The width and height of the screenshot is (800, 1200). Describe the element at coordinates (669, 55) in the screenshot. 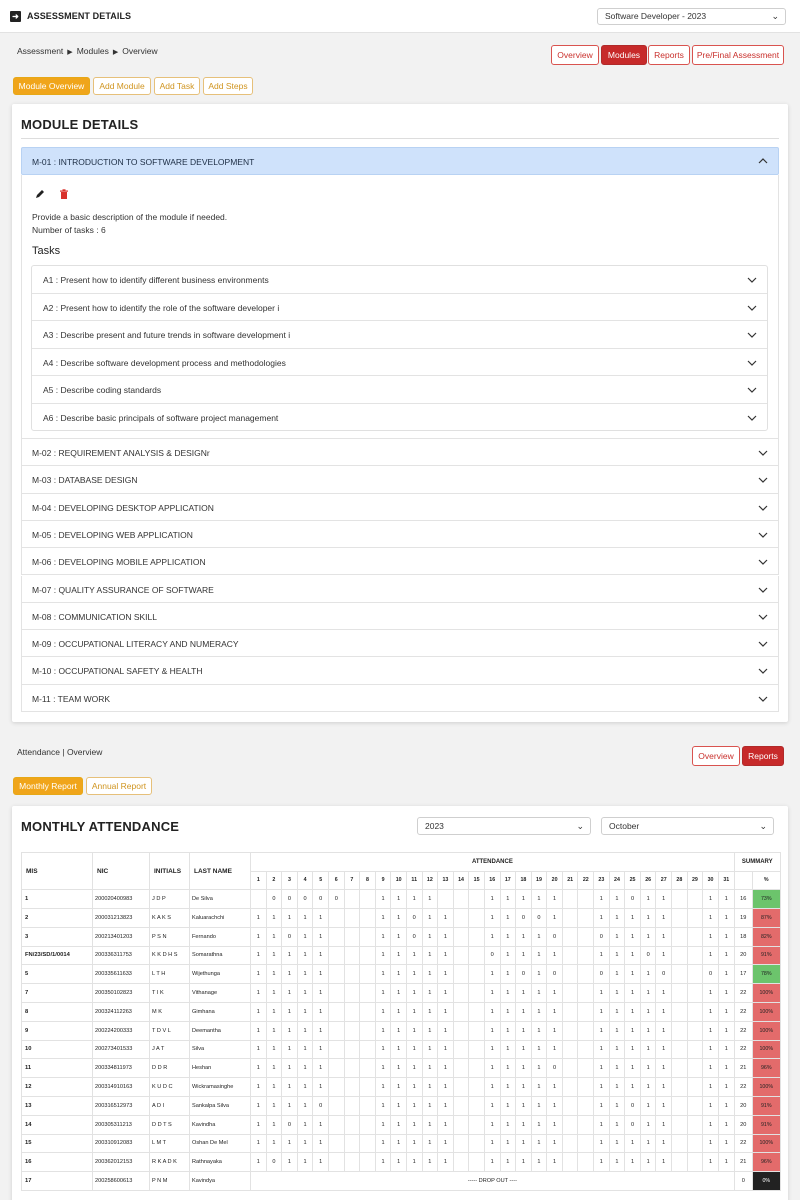

I see `reports-button: Reports` at that location.